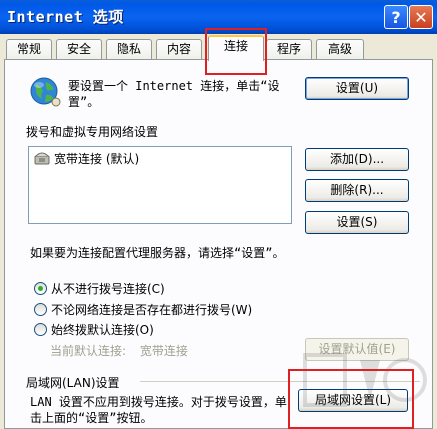  Describe the element at coordinates (152, 310) in the screenshot. I see `radio-label: 不论网络连接是否存在都进行拨号(W)` at that location.